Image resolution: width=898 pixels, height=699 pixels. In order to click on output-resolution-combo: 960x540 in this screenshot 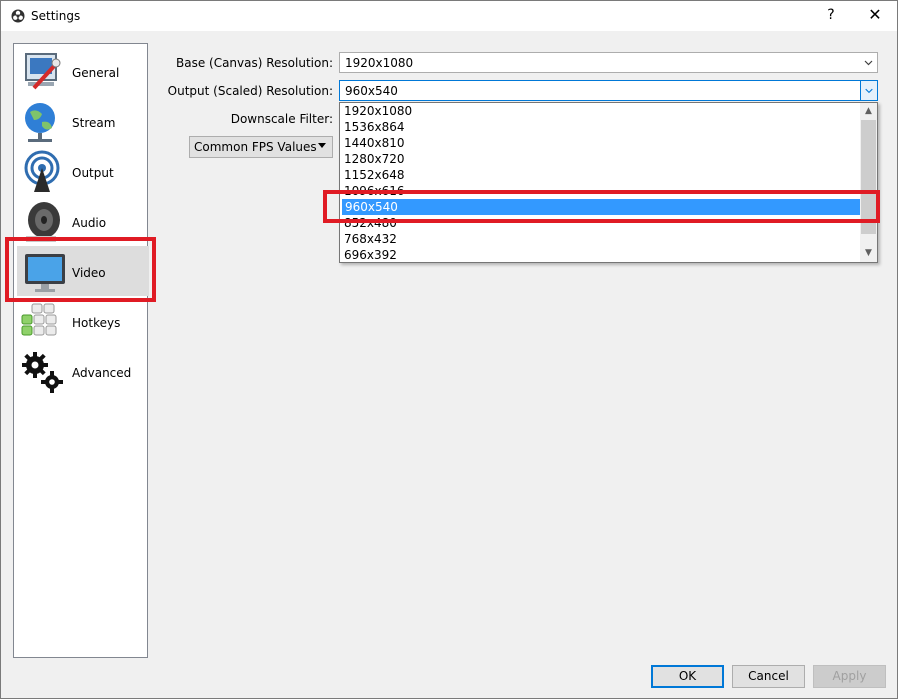, I will do `click(608, 90)`.